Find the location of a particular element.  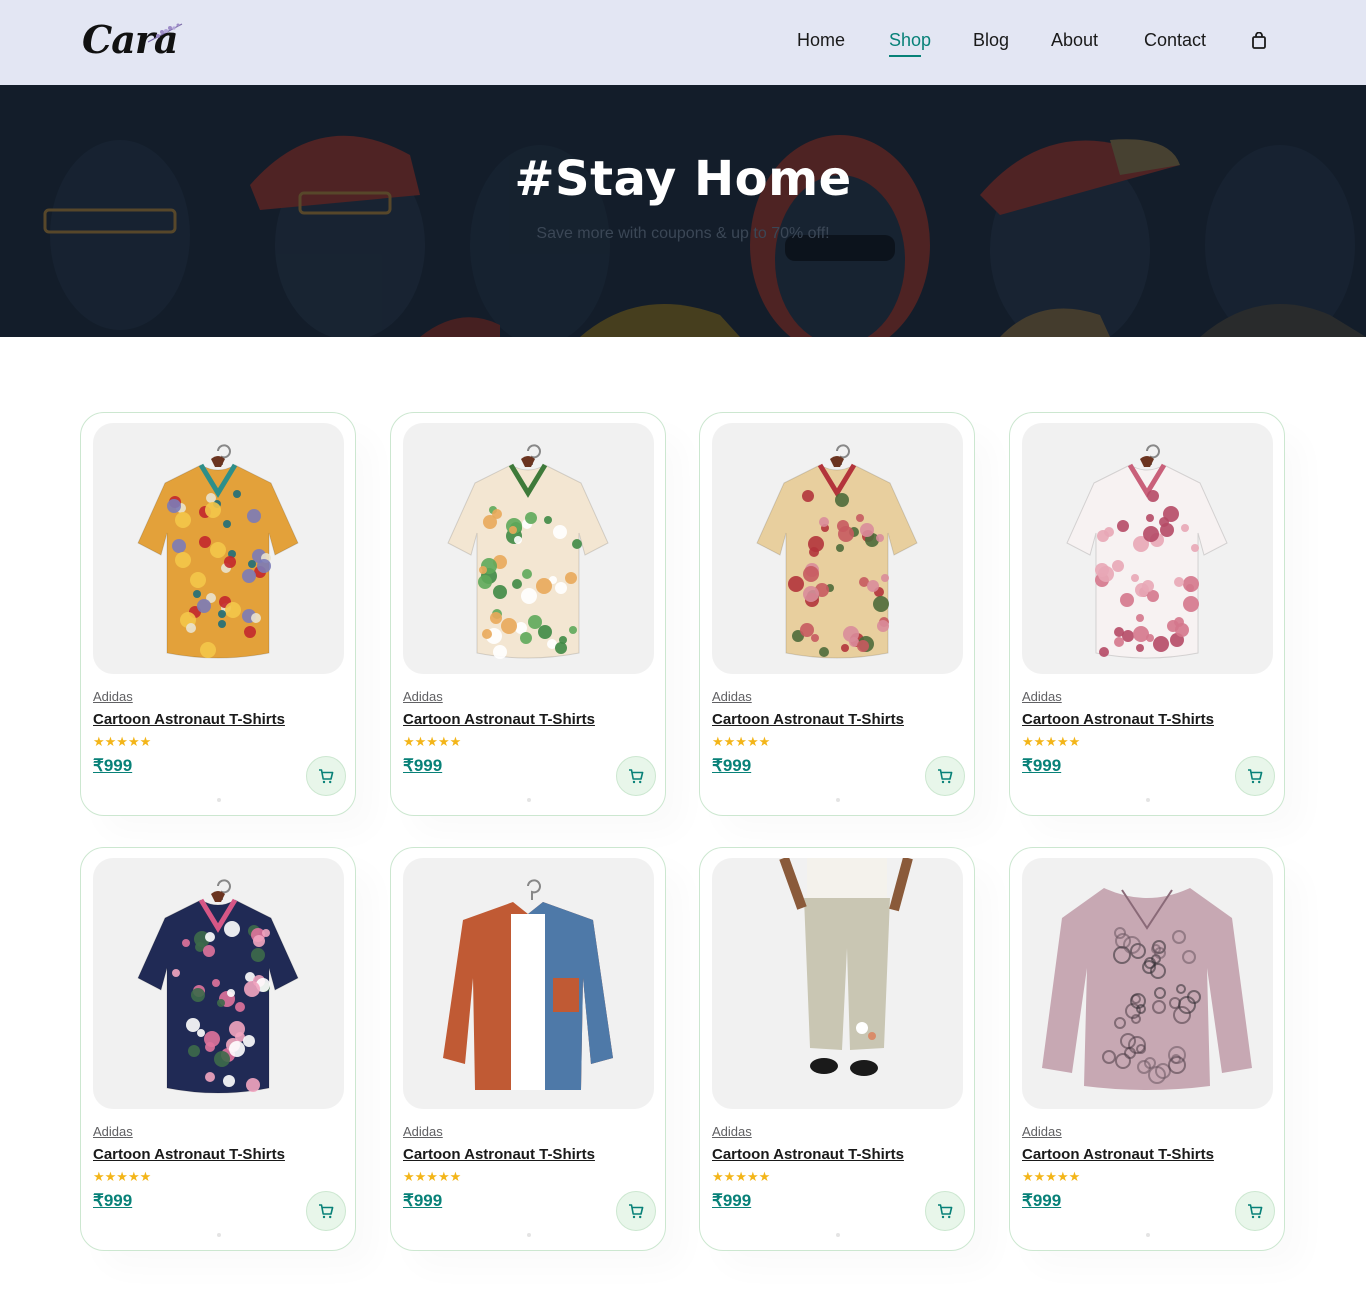

shopping-bag-icon is located at coordinates (1259, 41).